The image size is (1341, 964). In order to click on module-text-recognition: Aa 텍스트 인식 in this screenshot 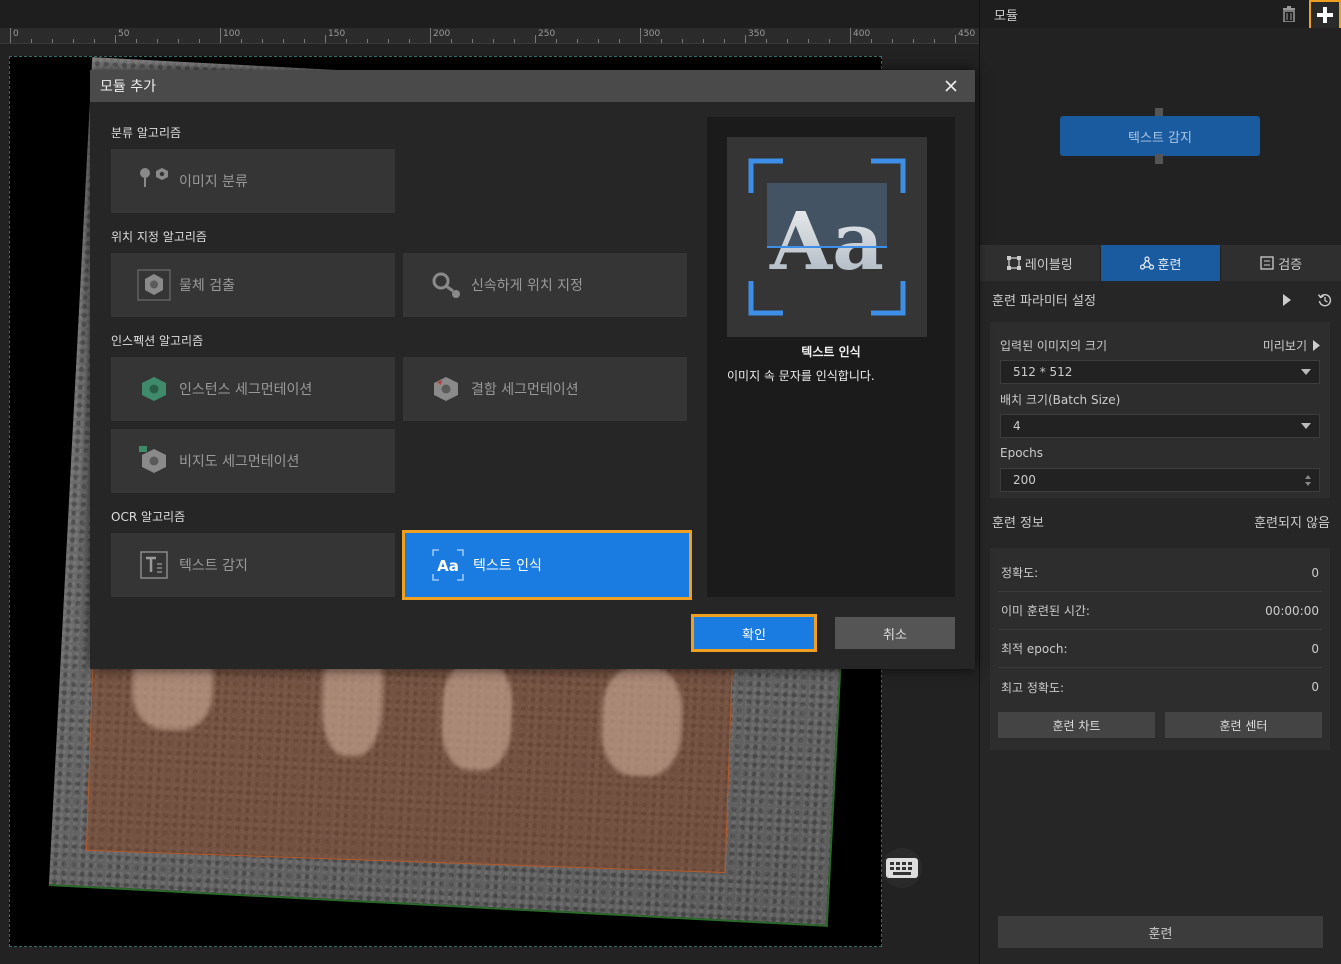, I will do `click(547, 565)`.